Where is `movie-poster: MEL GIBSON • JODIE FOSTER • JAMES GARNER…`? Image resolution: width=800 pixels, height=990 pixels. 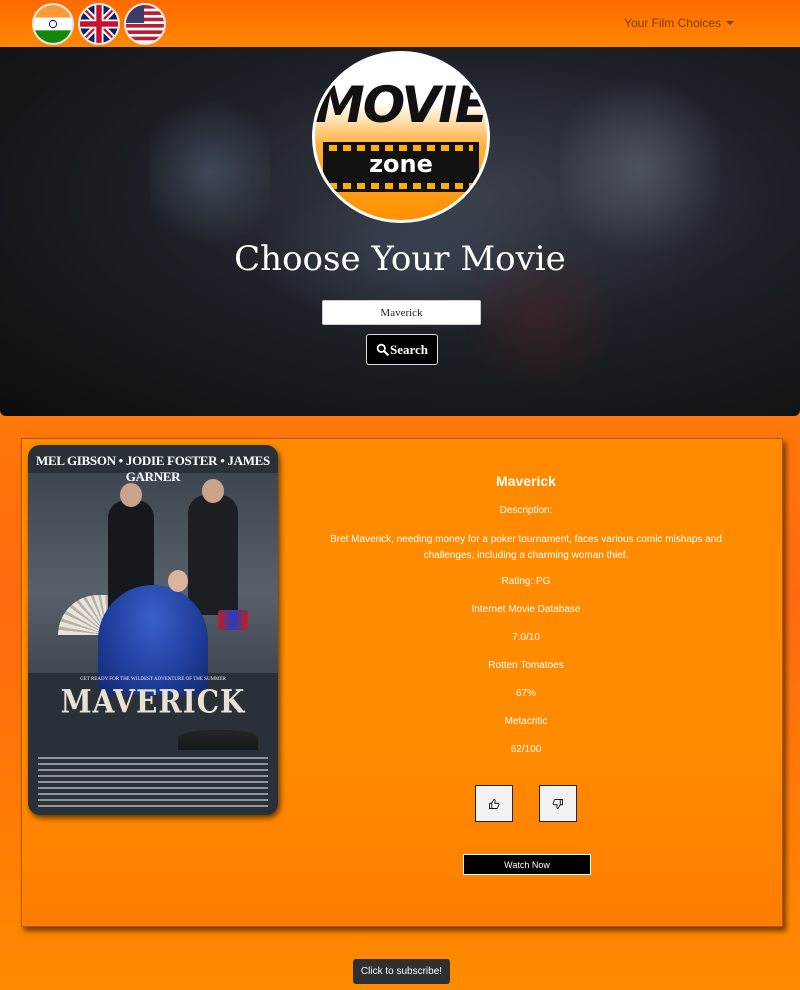
movie-poster: MEL GIBSON • JODIE FOSTER • JAMES GARNER… is located at coordinates (153, 630).